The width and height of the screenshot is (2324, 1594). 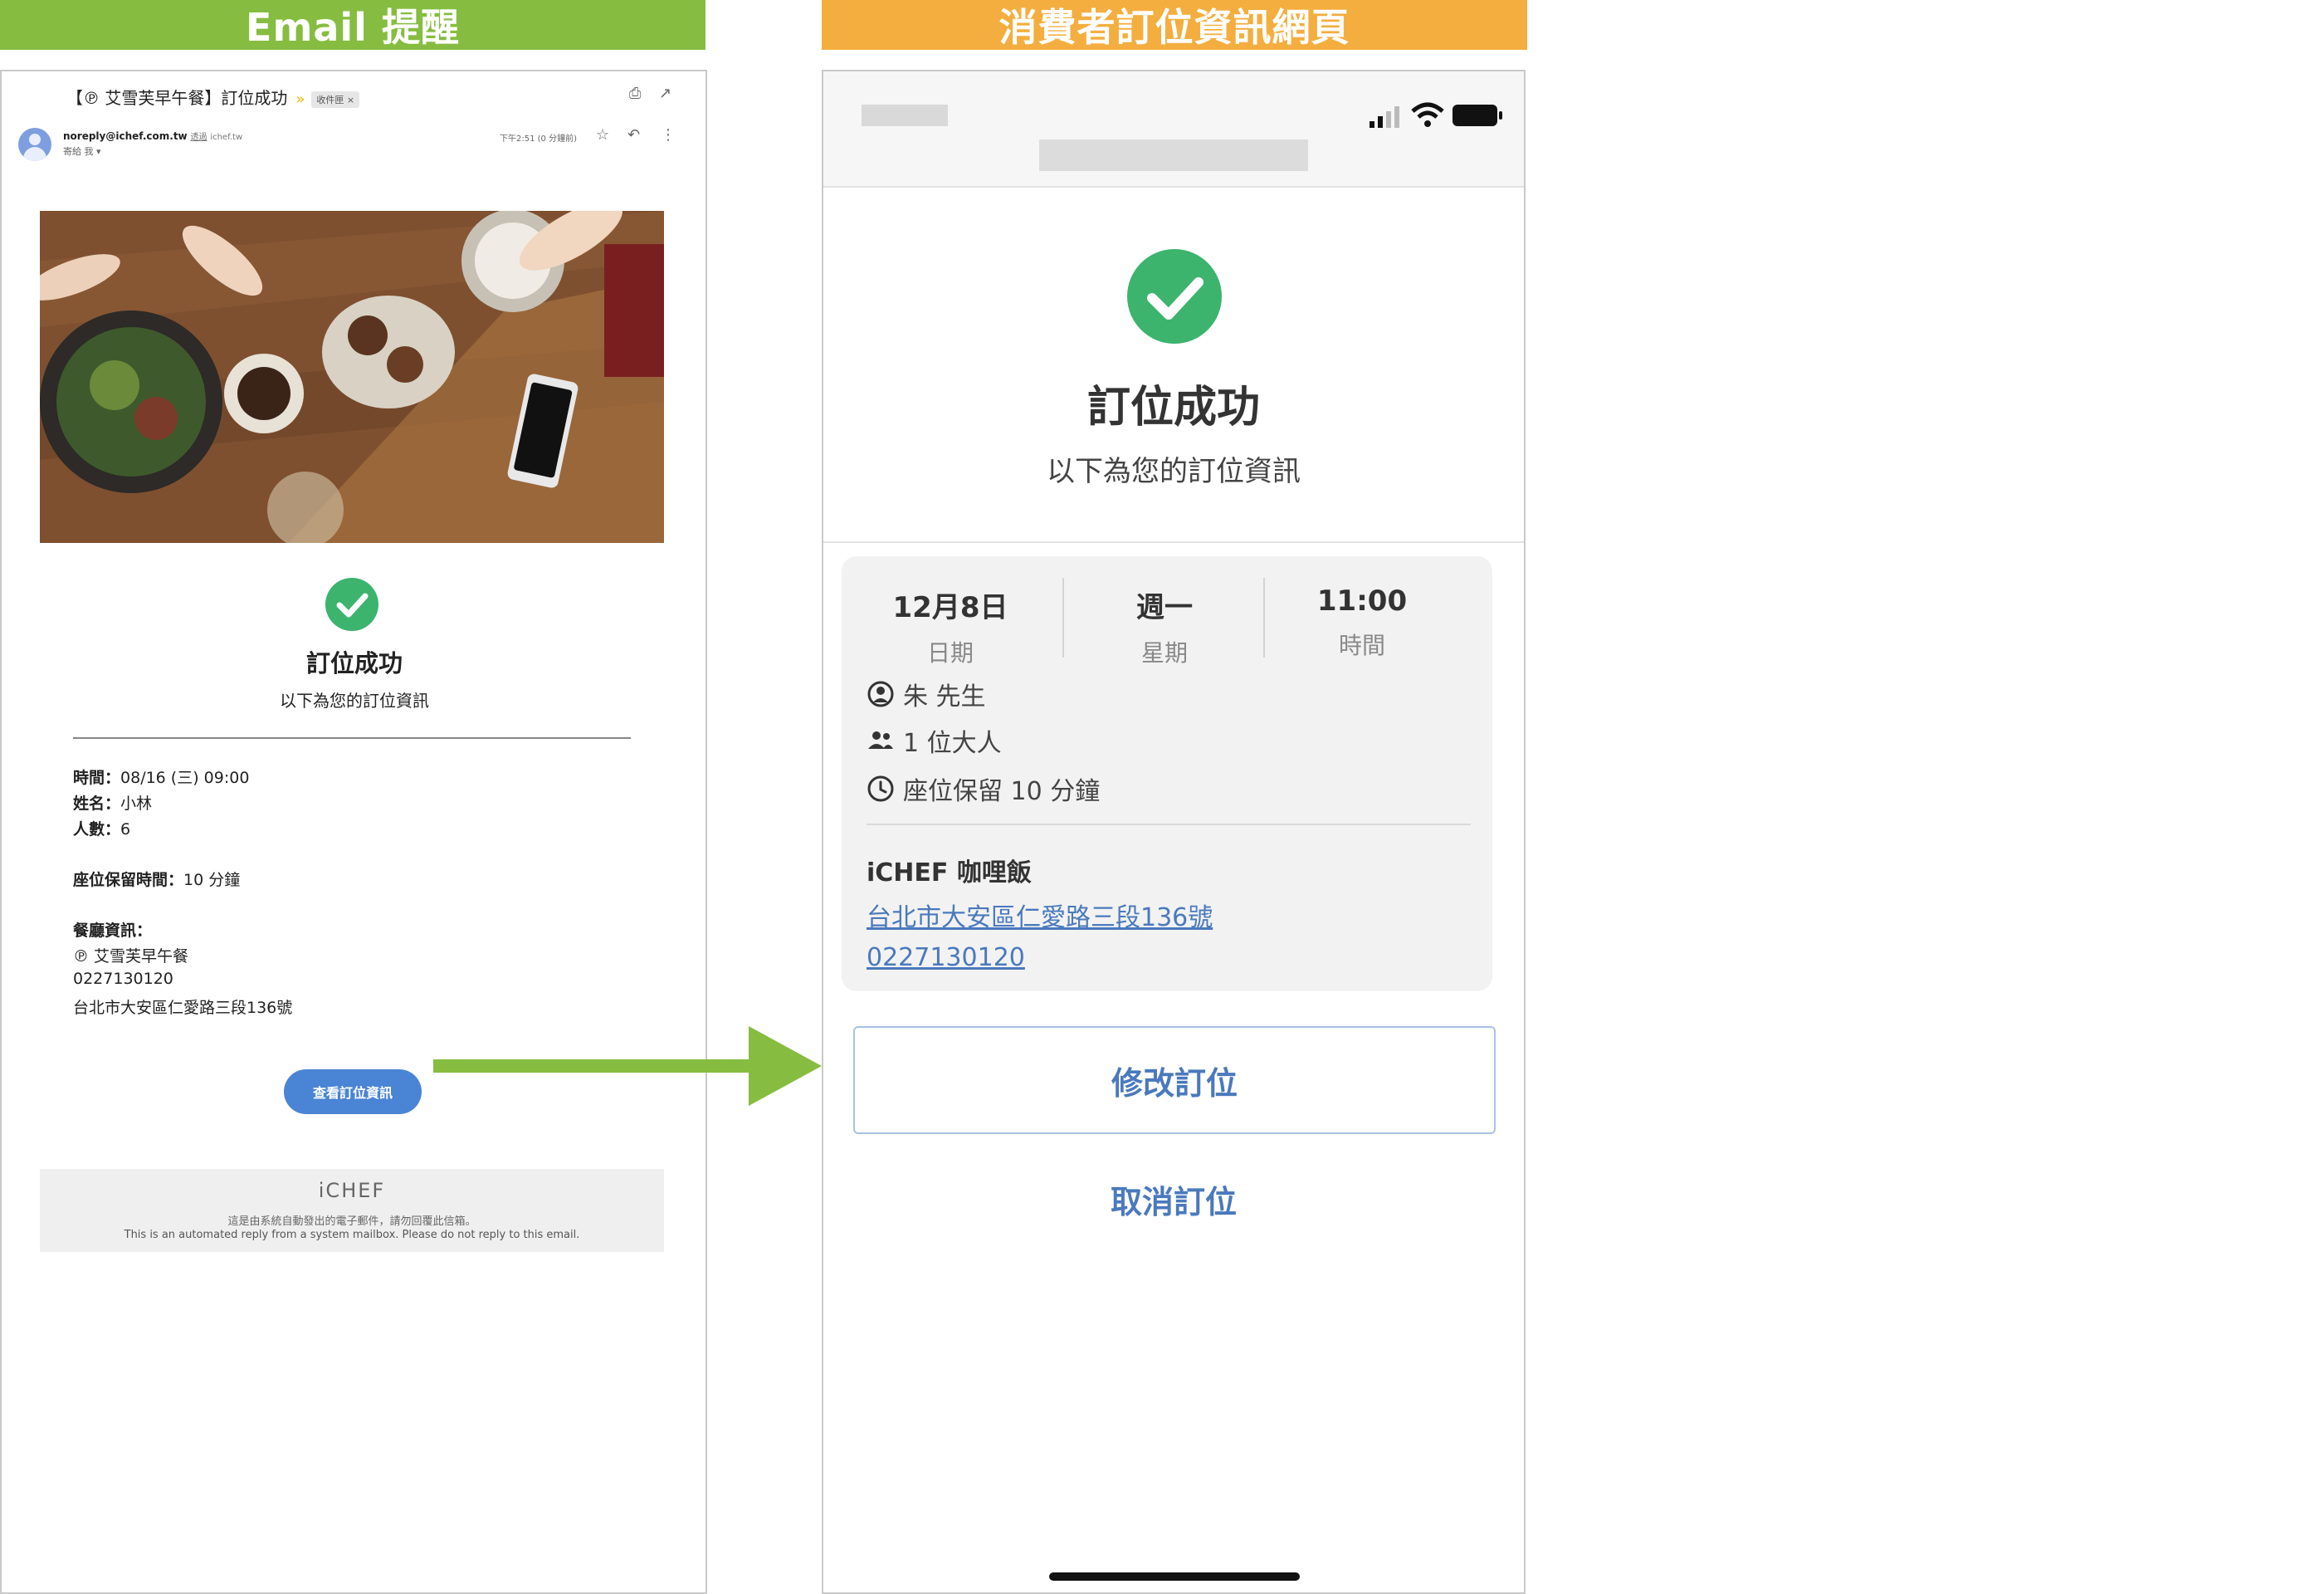 I want to click on email-subject: 【℗ 艾雪芙早午餐】訂位成功 » 收件匣 ×, so click(x=213, y=97).